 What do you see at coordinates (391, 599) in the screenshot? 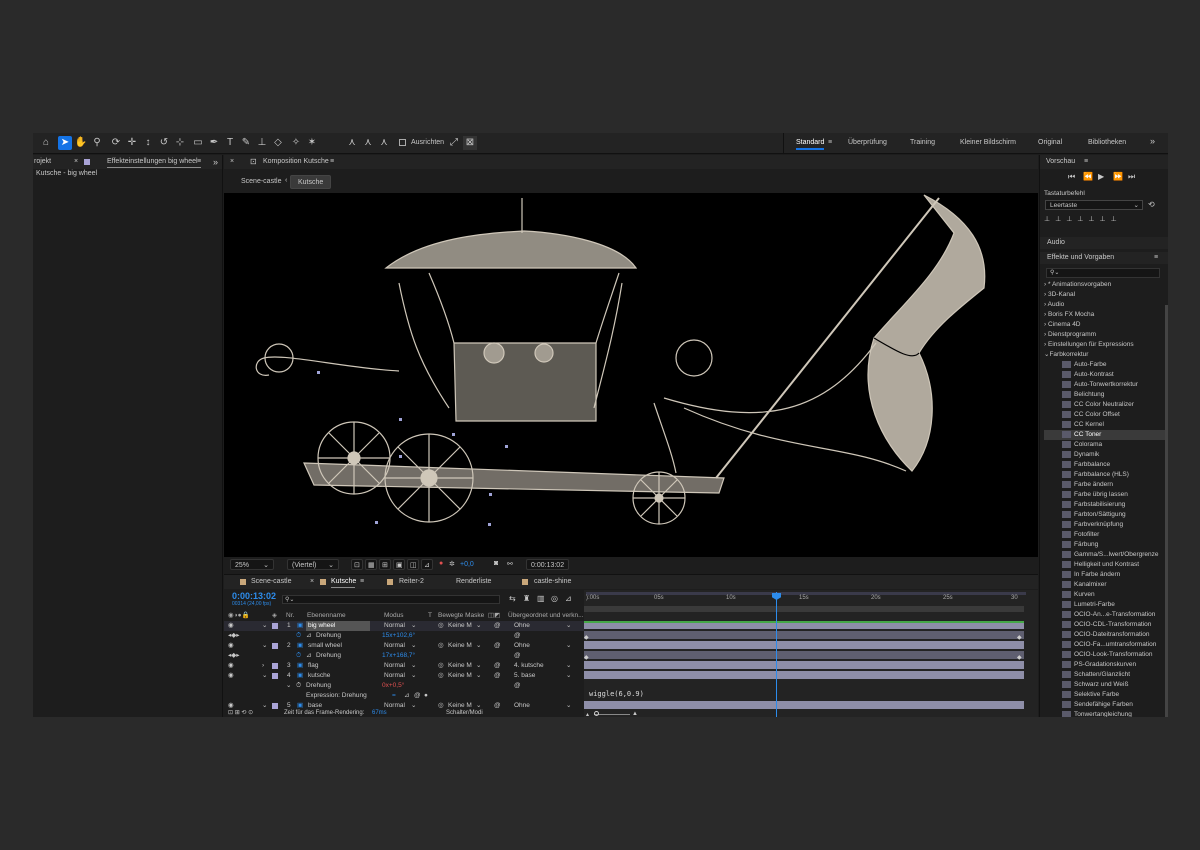
I see `layer-search-input: ⚲⌄` at bounding box center [391, 599].